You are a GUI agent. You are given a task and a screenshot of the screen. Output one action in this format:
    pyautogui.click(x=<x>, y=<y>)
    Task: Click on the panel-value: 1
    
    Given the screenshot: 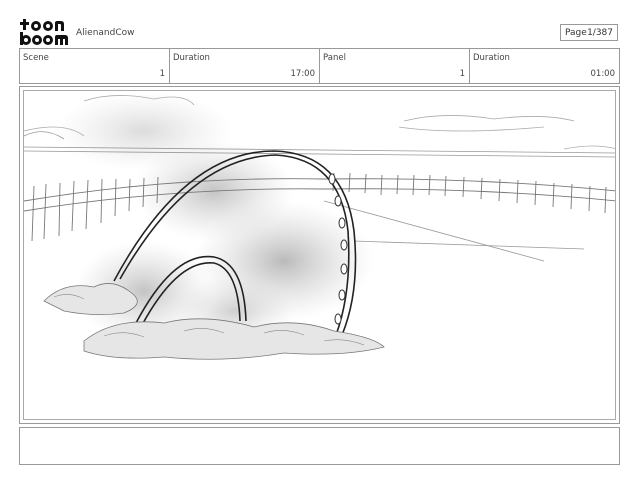 What is the action you would take?
    pyautogui.click(x=462, y=74)
    